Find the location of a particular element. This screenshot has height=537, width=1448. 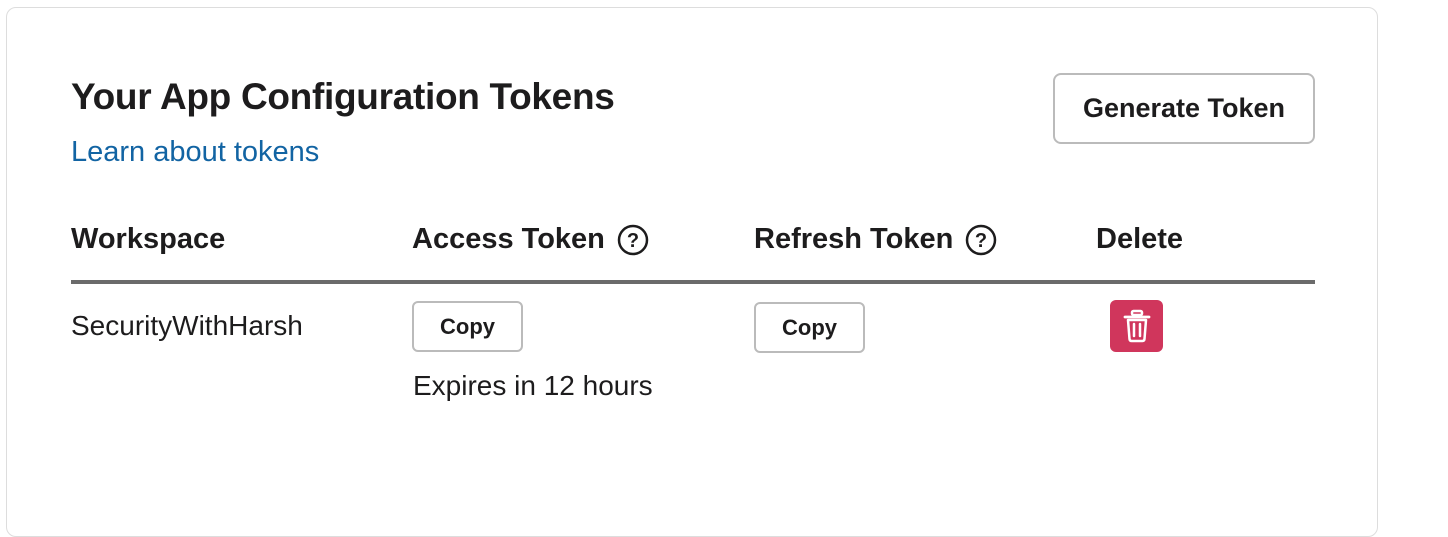

page-title: Your App Configuration Tokens is located at coordinates (343, 96).